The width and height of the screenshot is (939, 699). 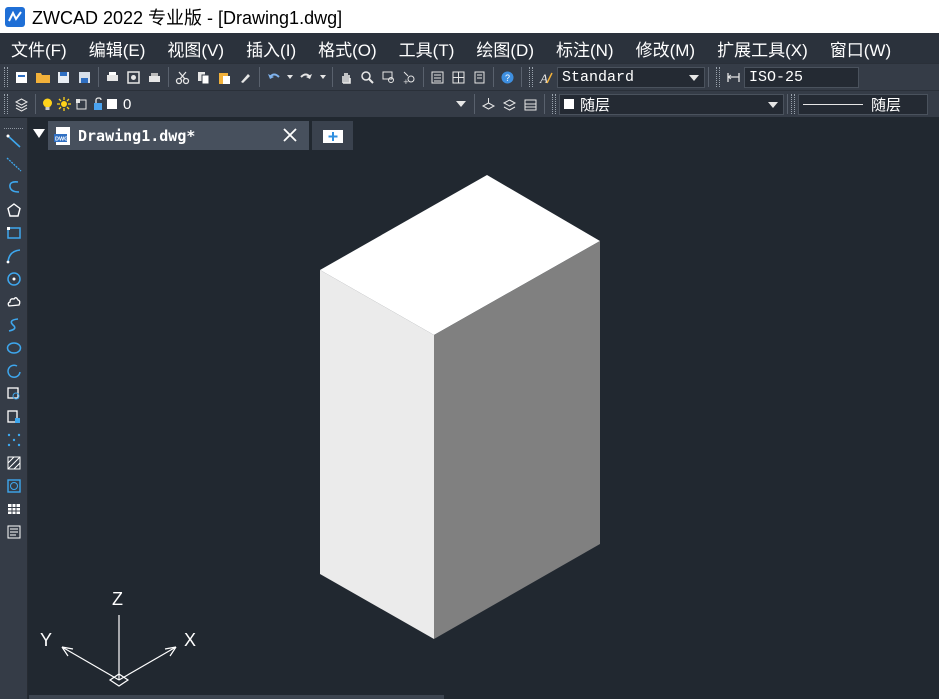 I want to click on dimension-style-icon, so click(x=733, y=77).